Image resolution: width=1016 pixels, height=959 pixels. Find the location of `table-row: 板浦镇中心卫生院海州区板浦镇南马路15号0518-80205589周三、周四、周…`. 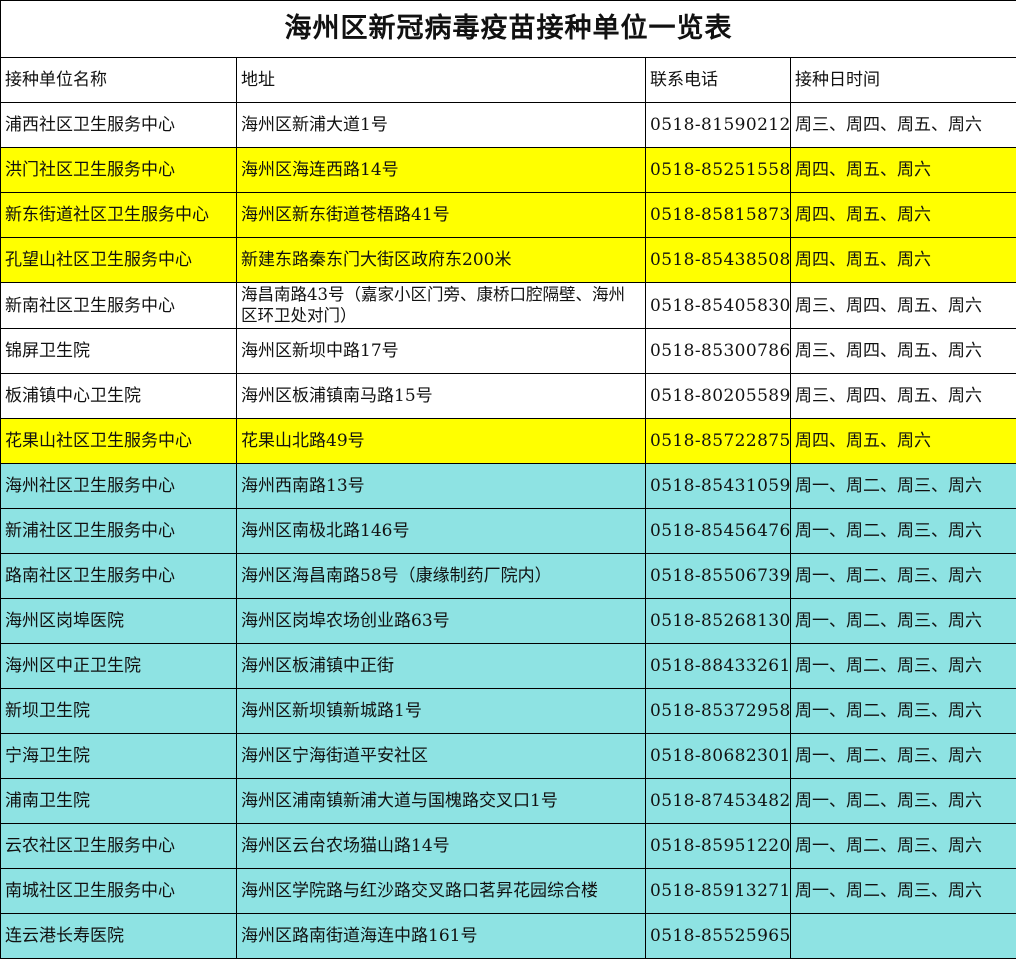

table-row: 板浦镇中心卫生院海州区板浦镇南马路15号0518-80205589周三、周四、周… is located at coordinates (508, 396).